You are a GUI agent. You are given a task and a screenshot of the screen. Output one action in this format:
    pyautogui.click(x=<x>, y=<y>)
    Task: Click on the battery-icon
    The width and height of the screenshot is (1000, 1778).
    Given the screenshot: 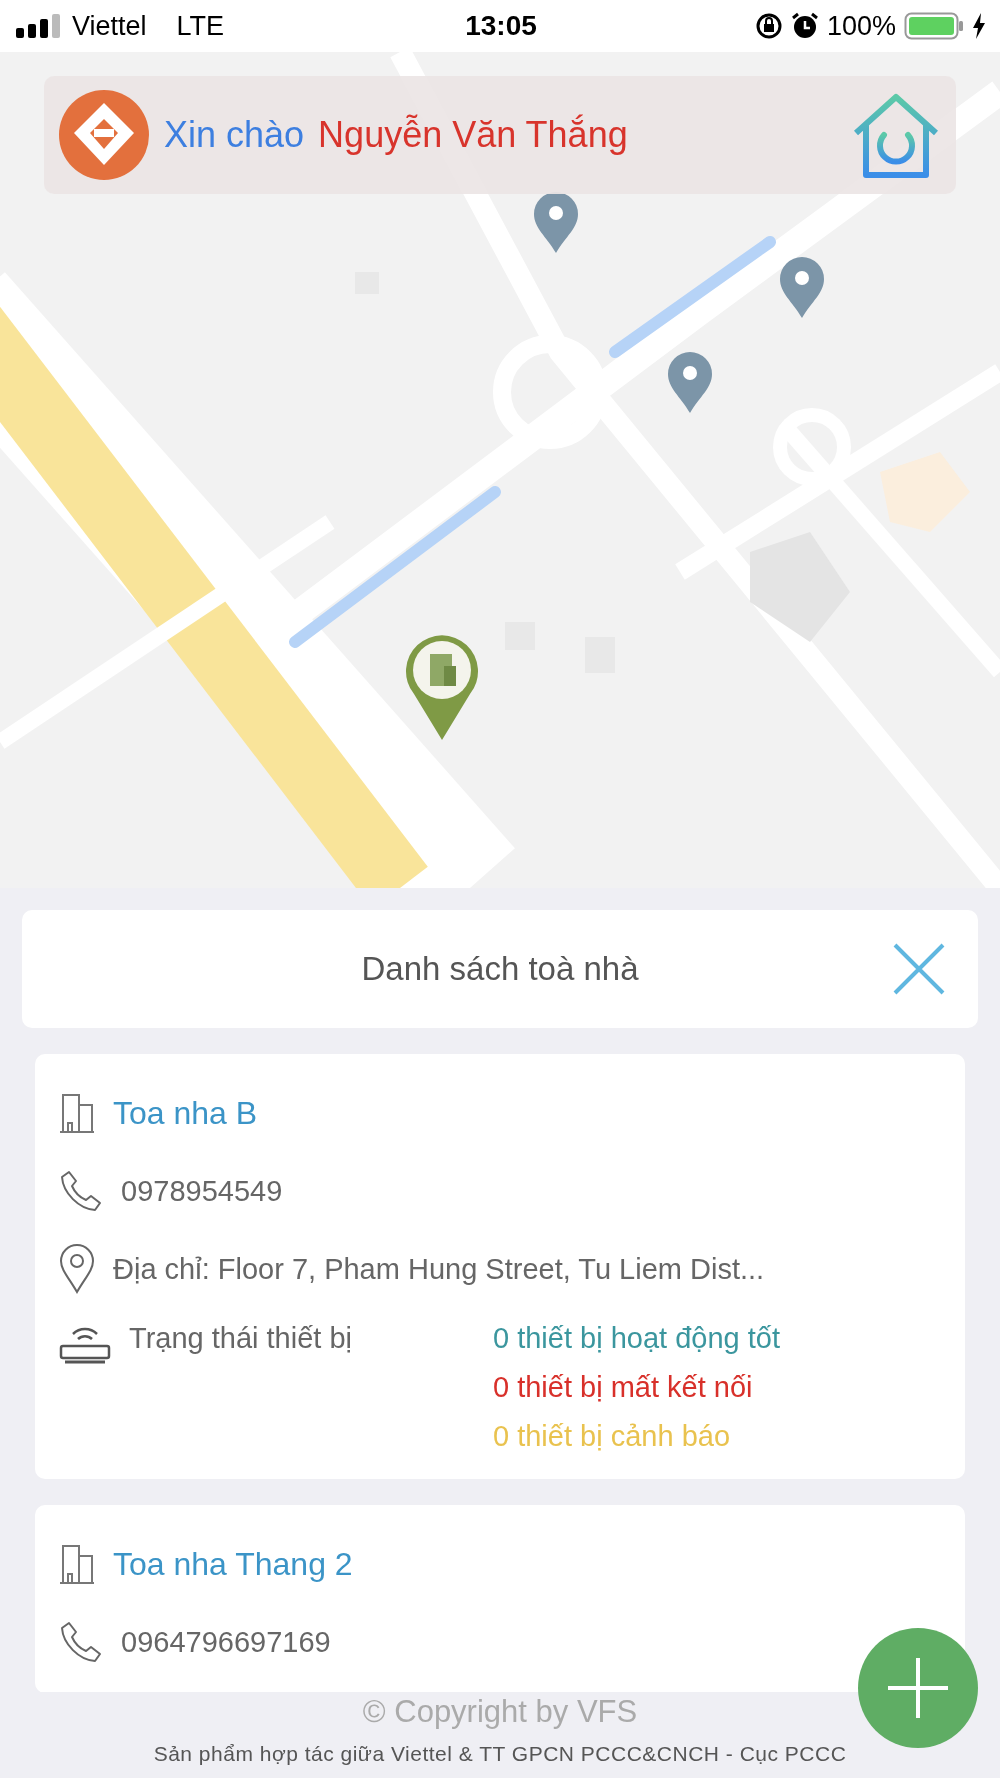 What is the action you would take?
    pyautogui.click(x=934, y=26)
    